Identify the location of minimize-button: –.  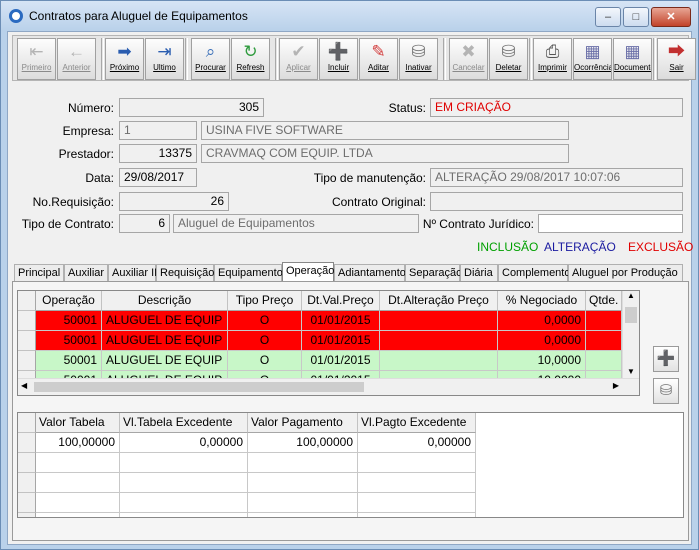
(608, 17).